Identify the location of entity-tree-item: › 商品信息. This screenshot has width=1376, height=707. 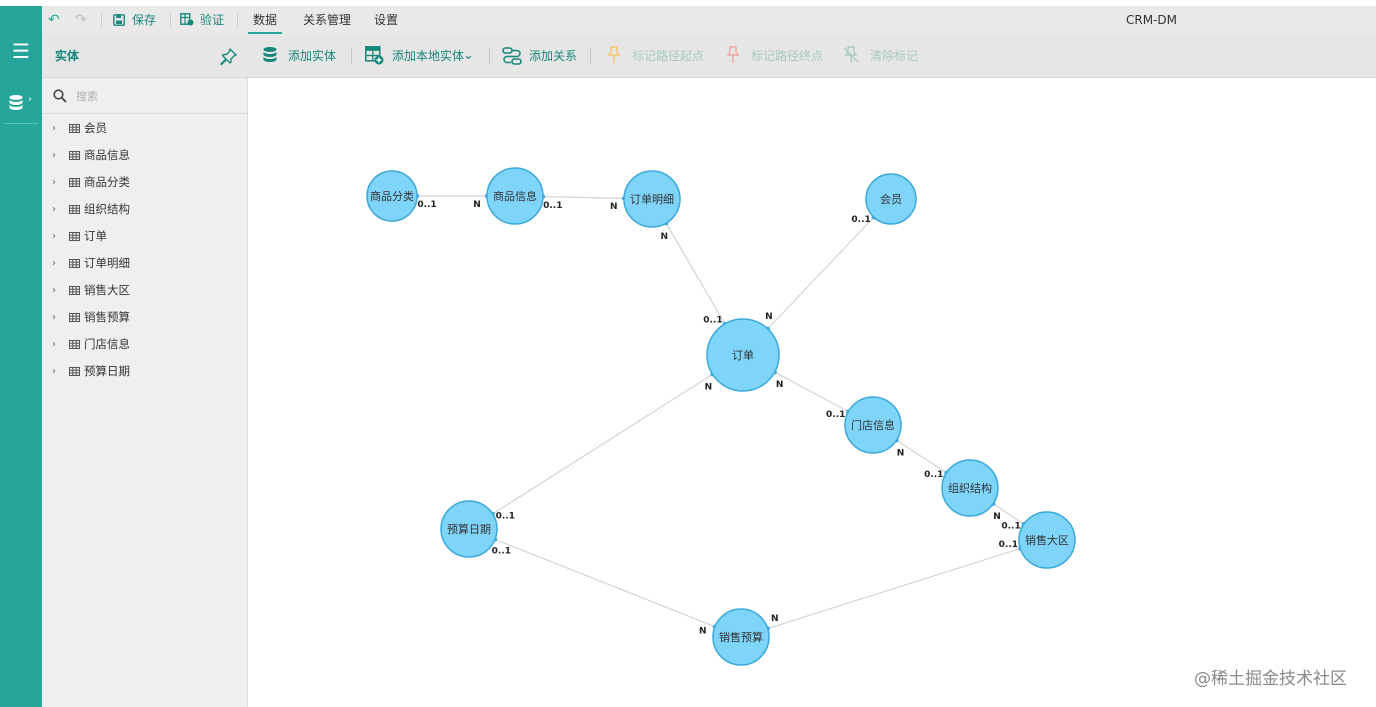
(145, 155).